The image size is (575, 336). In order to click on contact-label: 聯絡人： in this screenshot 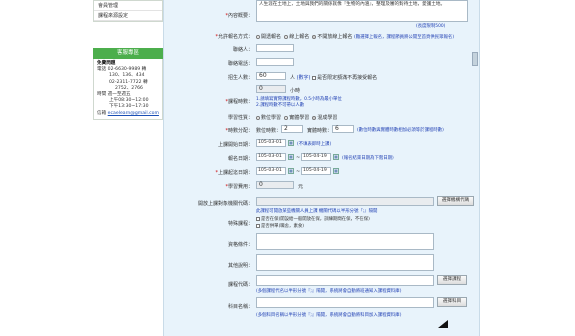, I will do `click(242, 50)`.